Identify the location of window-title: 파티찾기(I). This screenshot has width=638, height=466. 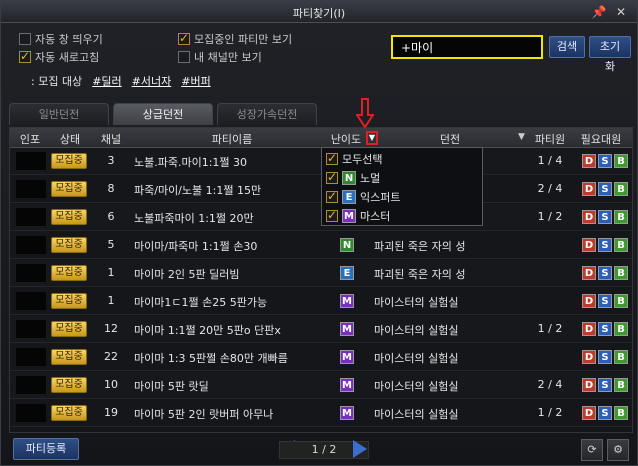
(319, 13).